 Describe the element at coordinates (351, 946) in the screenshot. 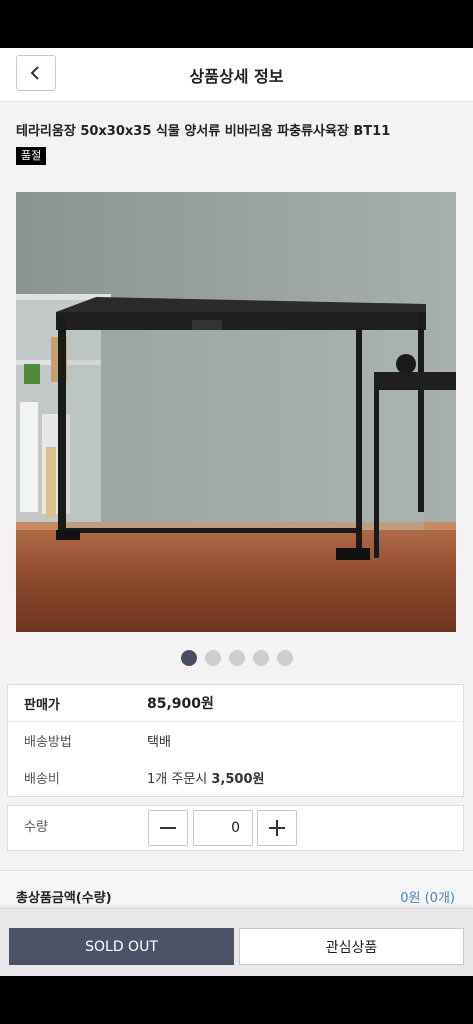

I see `wishlist-button: 관심상품` at that location.